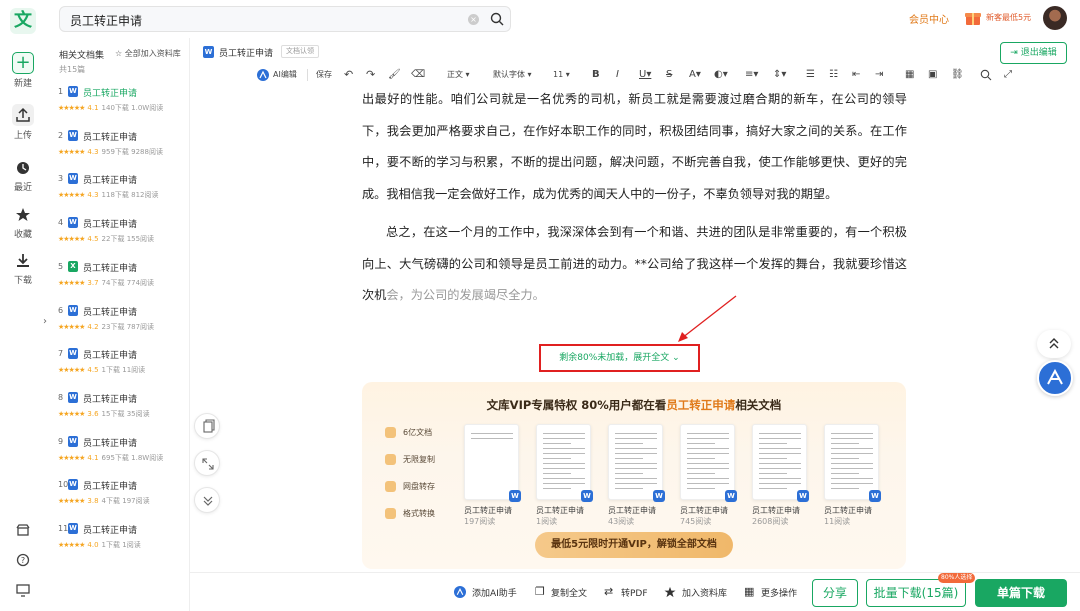 This screenshot has width=1080, height=611. I want to click on search-box: ×, so click(285, 19).